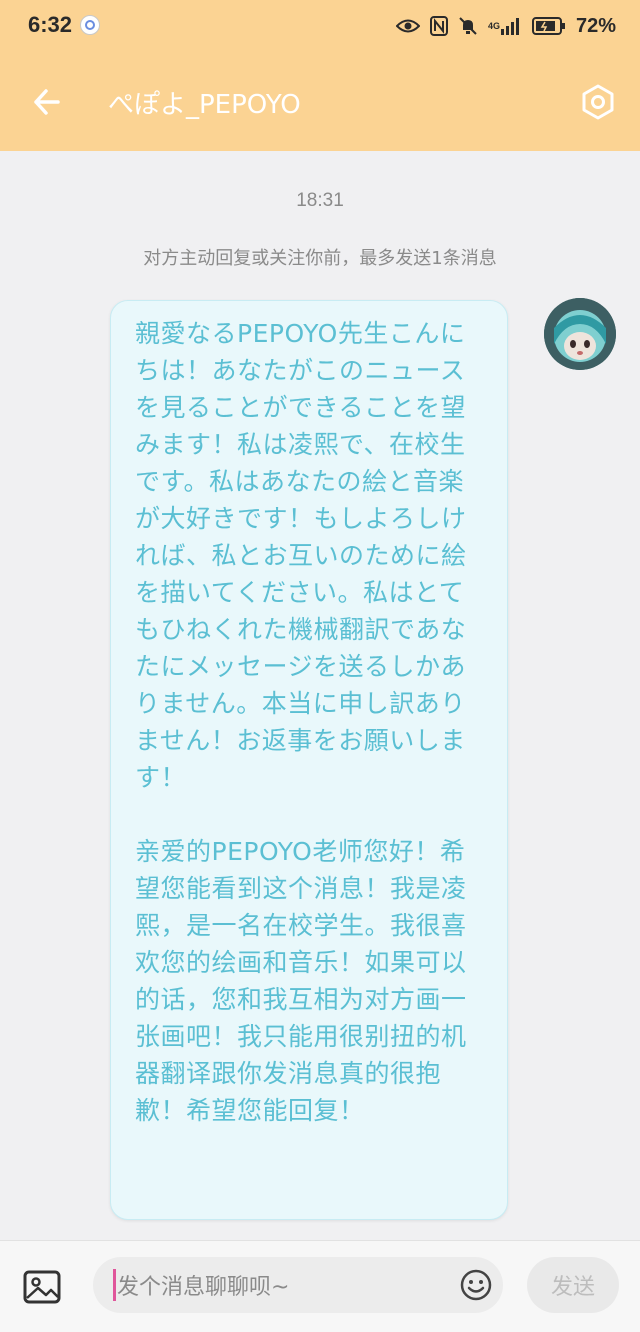 The height and width of the screenshot is (1332, 640). I want to click on signal-icon: 4G, so click(505, 26).